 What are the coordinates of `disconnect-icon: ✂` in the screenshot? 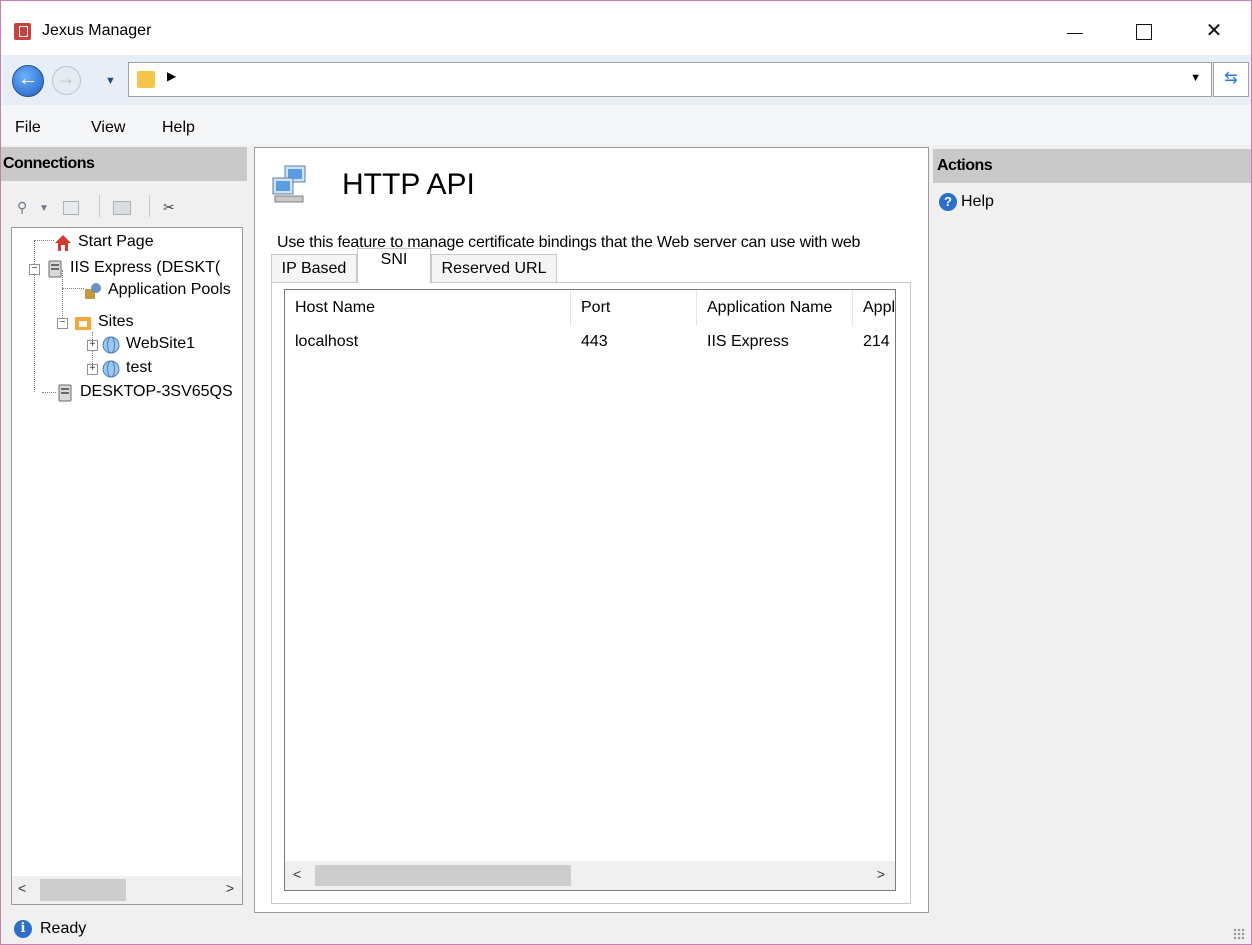 It's located at (172, 207).